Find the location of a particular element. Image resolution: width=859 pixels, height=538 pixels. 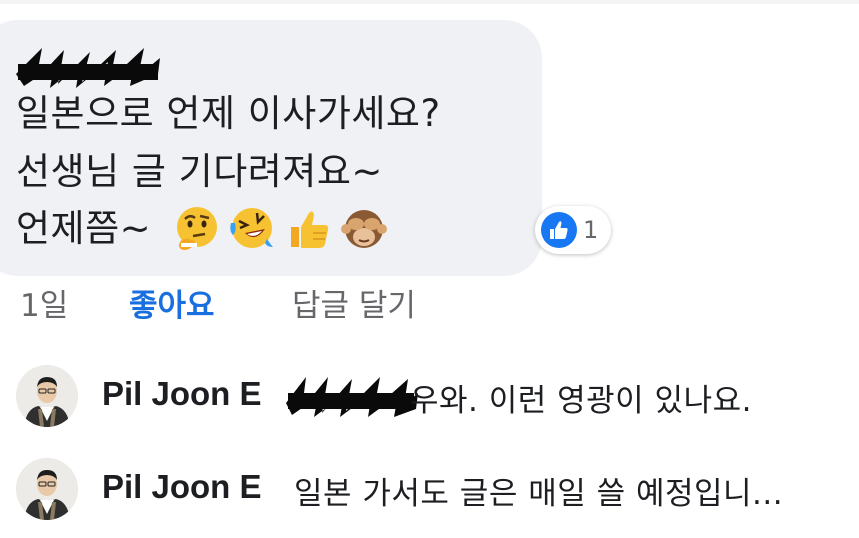

reply-text: 우와. 이런 영광이 있나요. is located at coordinates (581, 401).